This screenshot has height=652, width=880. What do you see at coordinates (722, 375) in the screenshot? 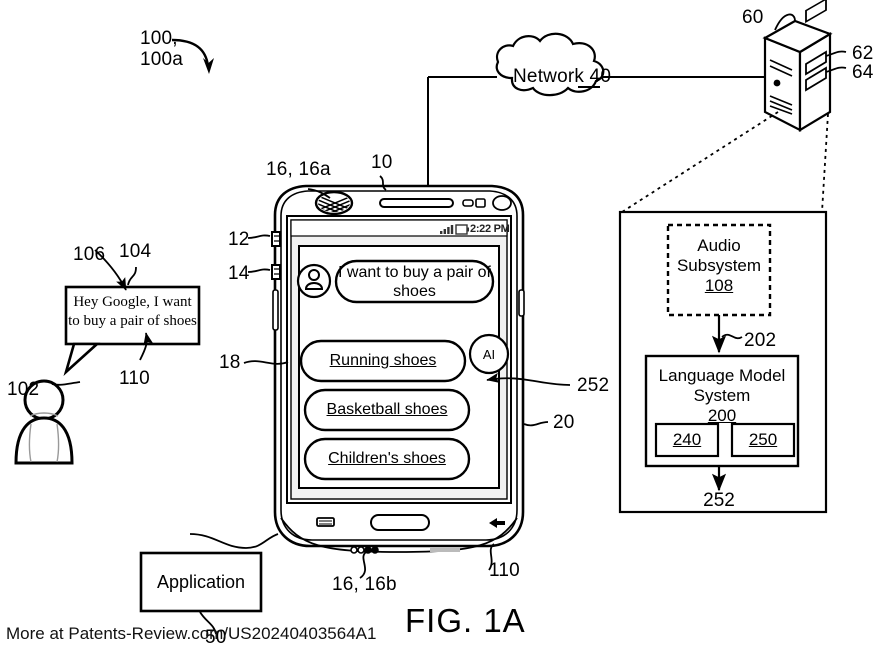
I see `language-model-line1: Language Model` at bounding box center [722, 375].